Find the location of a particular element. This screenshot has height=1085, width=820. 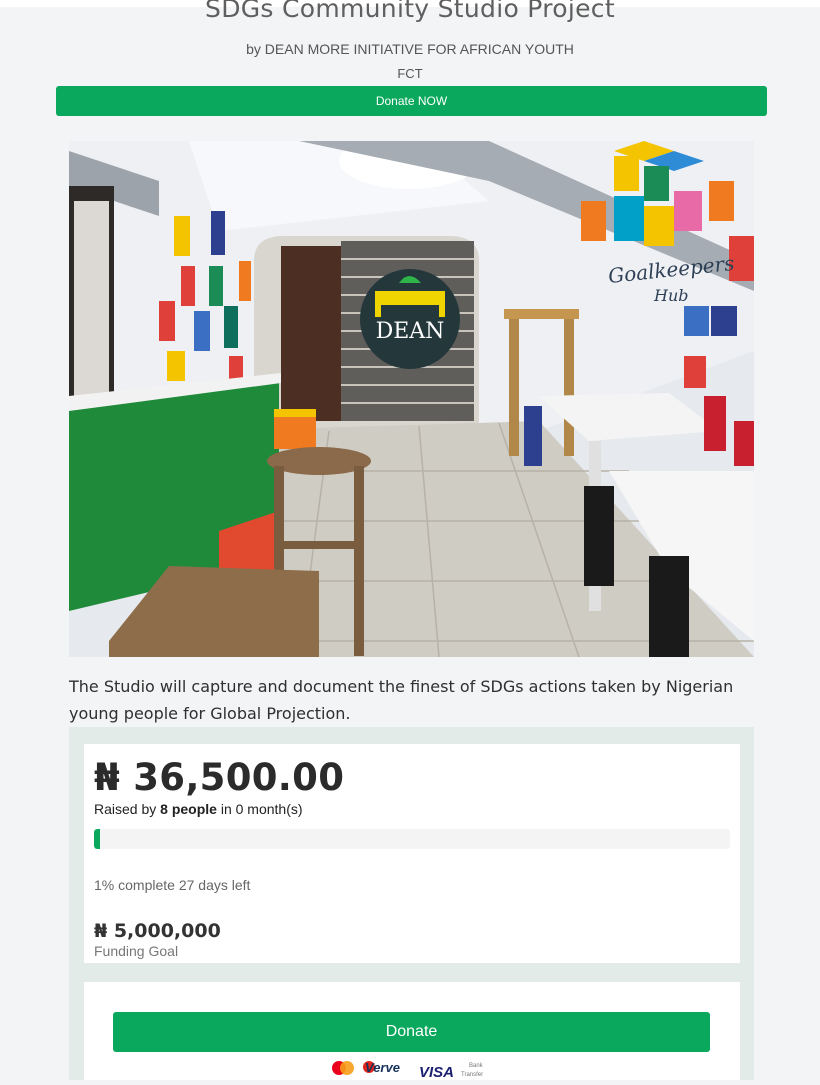

funding-progress-fill is located at coordinates (97, 839).